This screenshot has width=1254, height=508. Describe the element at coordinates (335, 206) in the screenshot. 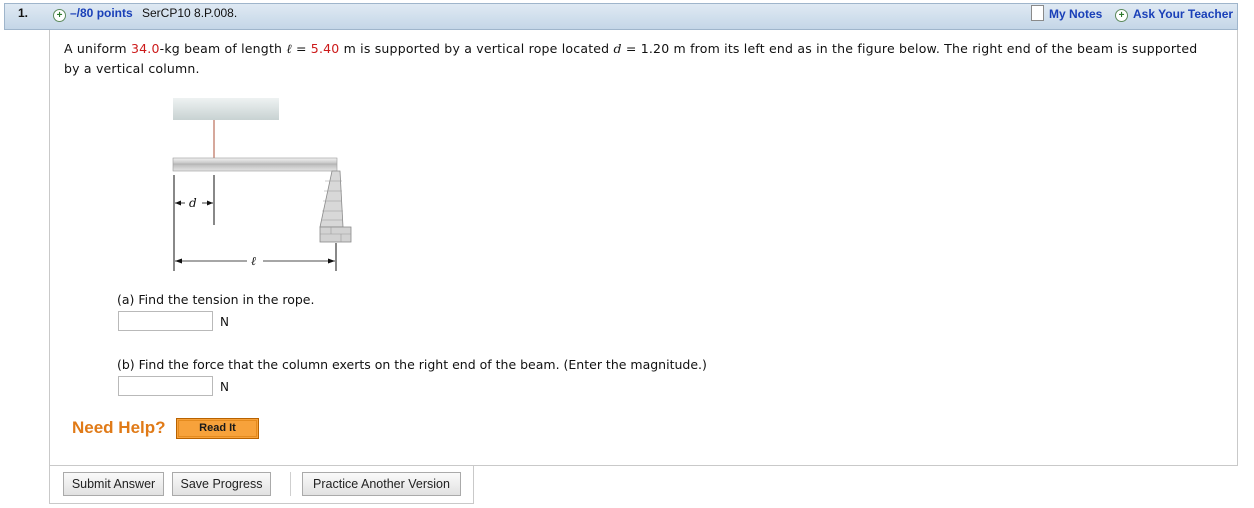

I see `column` at that location.